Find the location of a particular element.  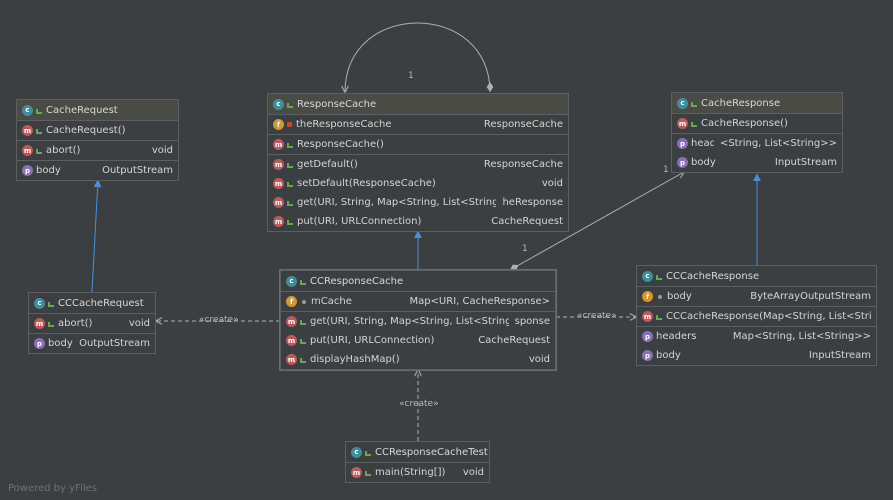

association-multiplicity-top: 1 is located at coordinates (666, 170).